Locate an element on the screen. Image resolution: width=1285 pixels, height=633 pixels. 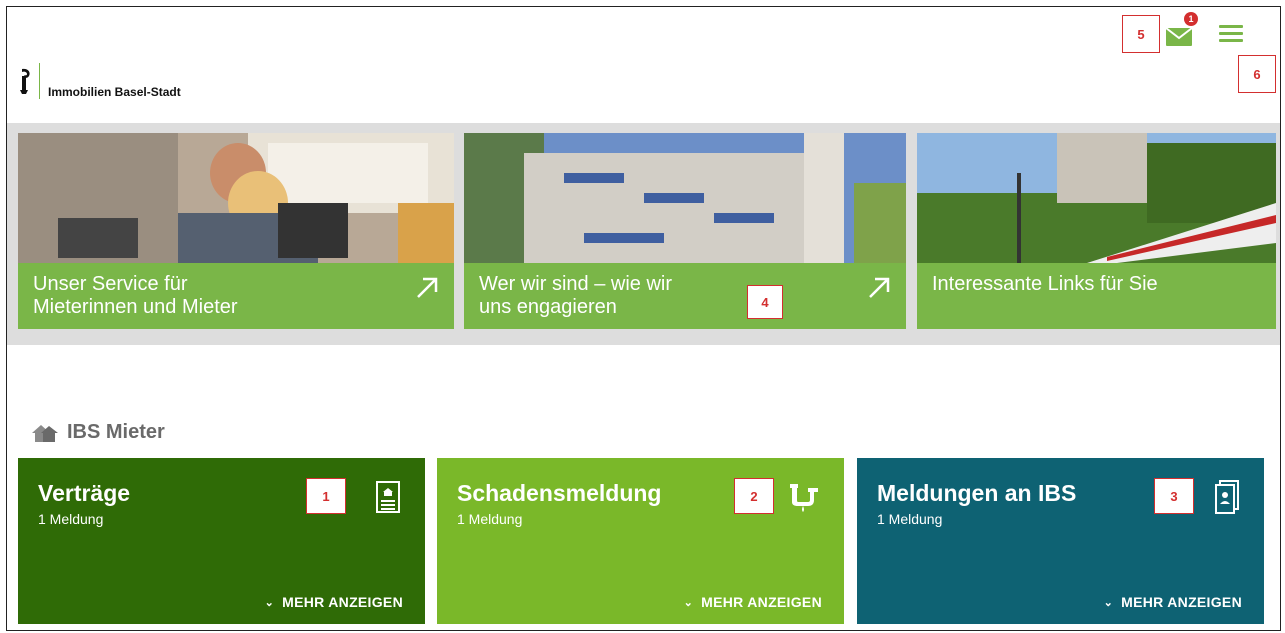
tile-title: Verträge is located at coordinates (84, 493).